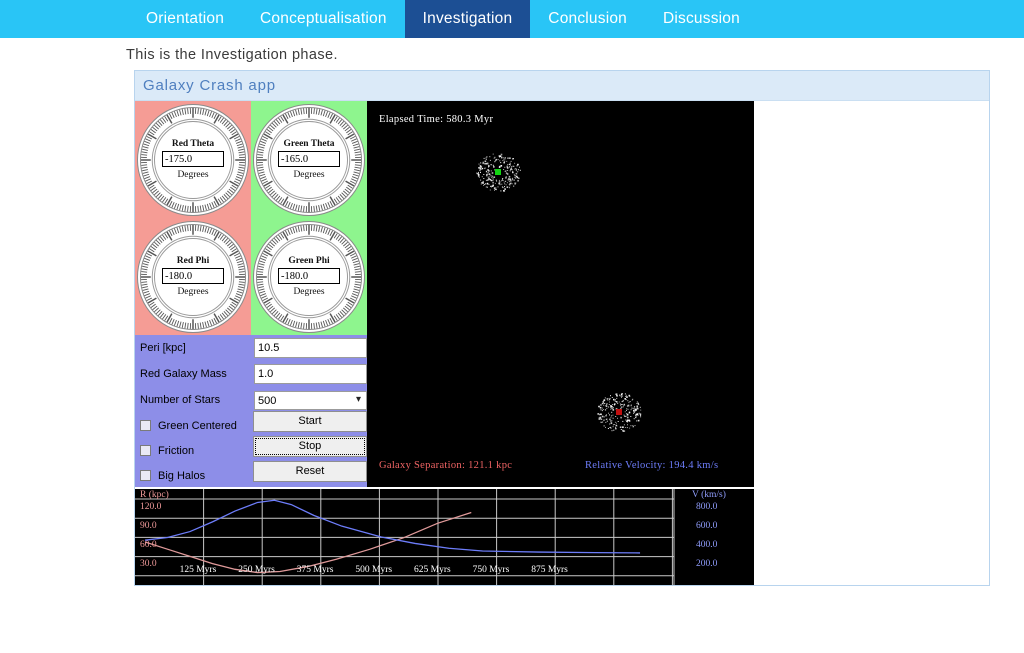 This screenshot has height=653, width=1024. I want to click on dial-red-theta-input, so click(193, 159).